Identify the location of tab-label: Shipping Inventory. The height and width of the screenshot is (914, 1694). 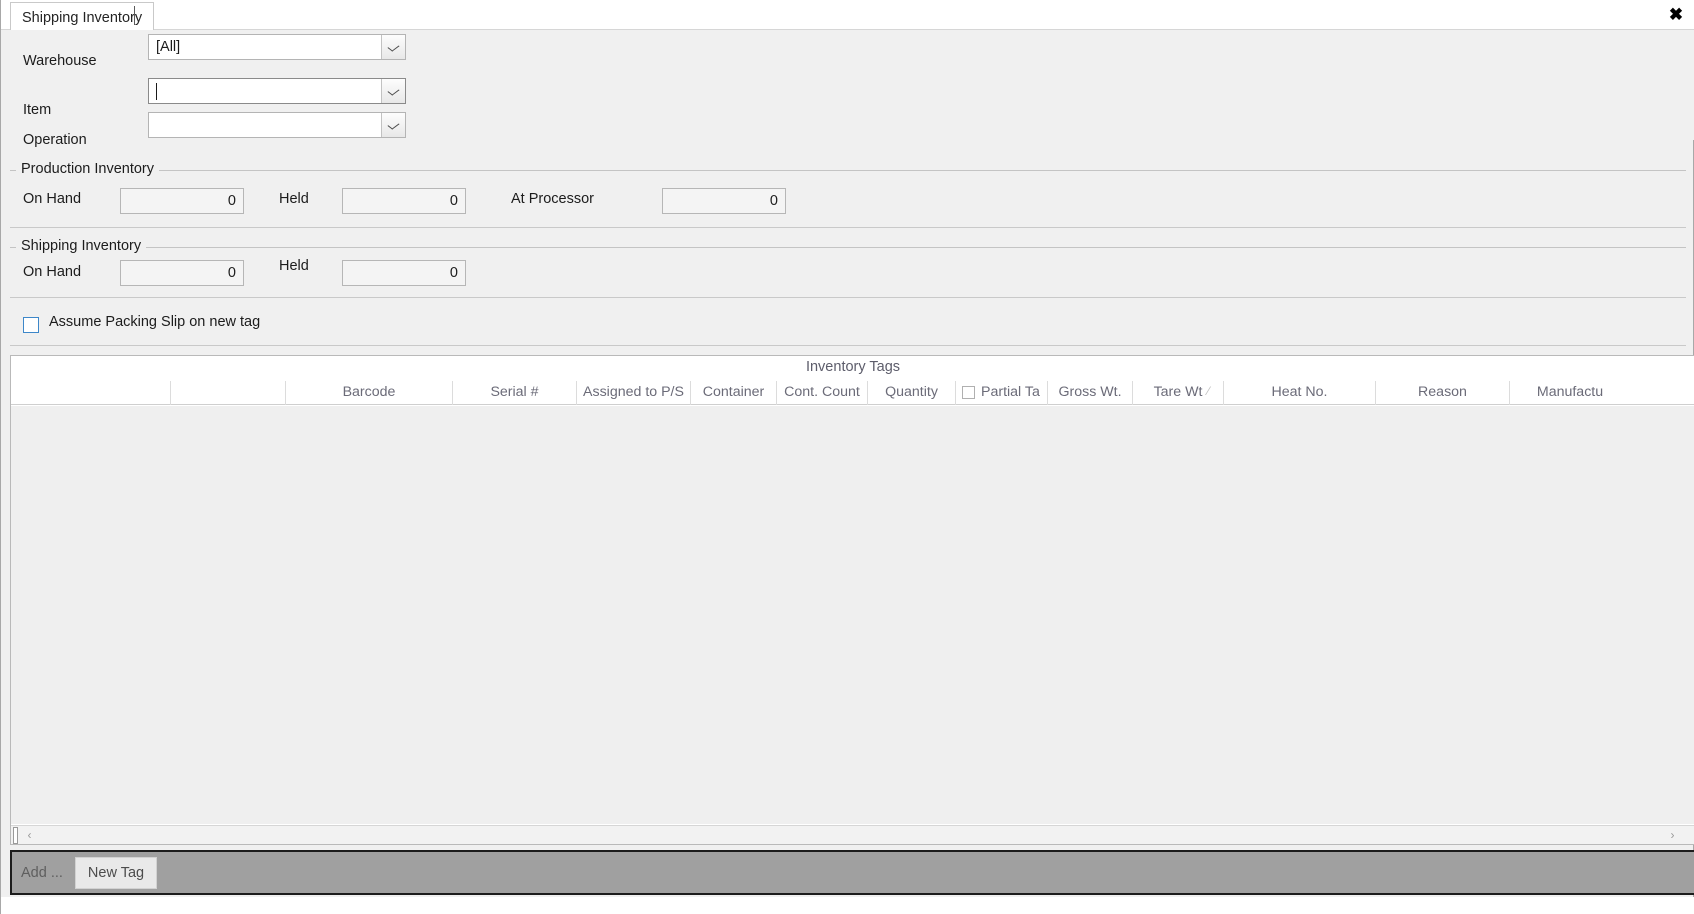
(82, 18).